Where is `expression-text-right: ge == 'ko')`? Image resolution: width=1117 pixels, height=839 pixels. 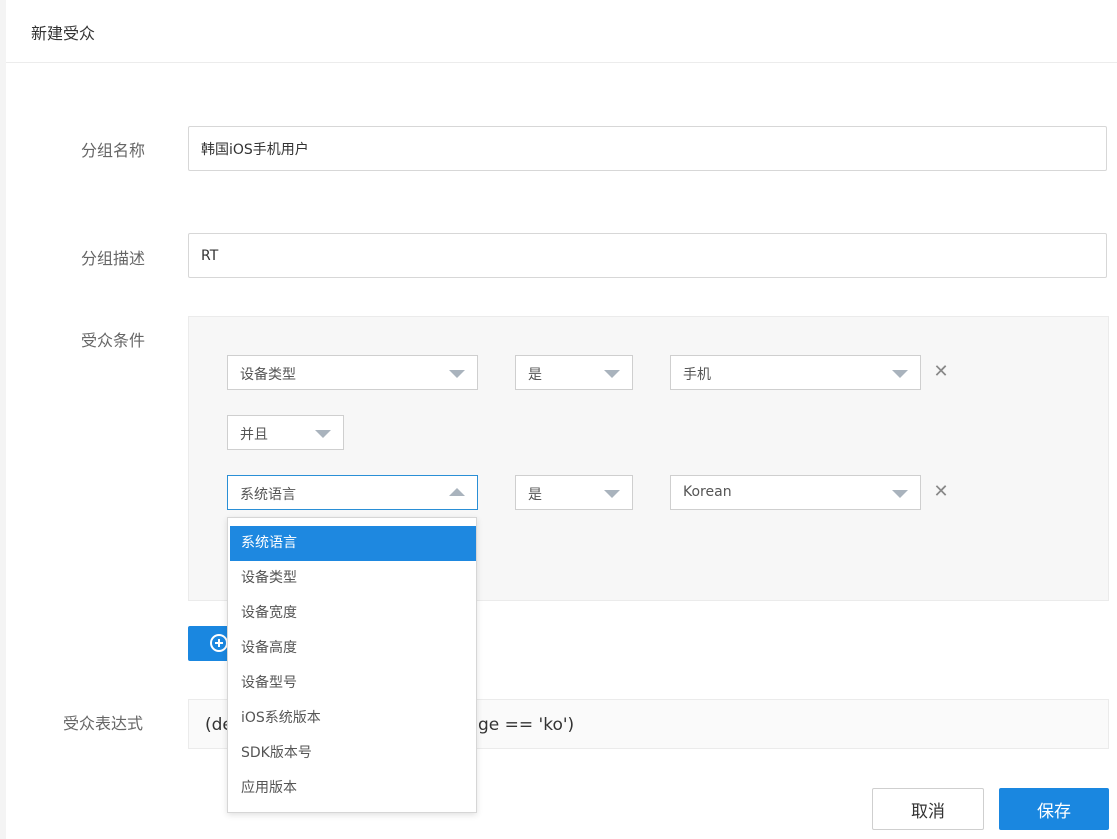
expression-text-right: ge == 'ko') is located at coordinates (526, 725).